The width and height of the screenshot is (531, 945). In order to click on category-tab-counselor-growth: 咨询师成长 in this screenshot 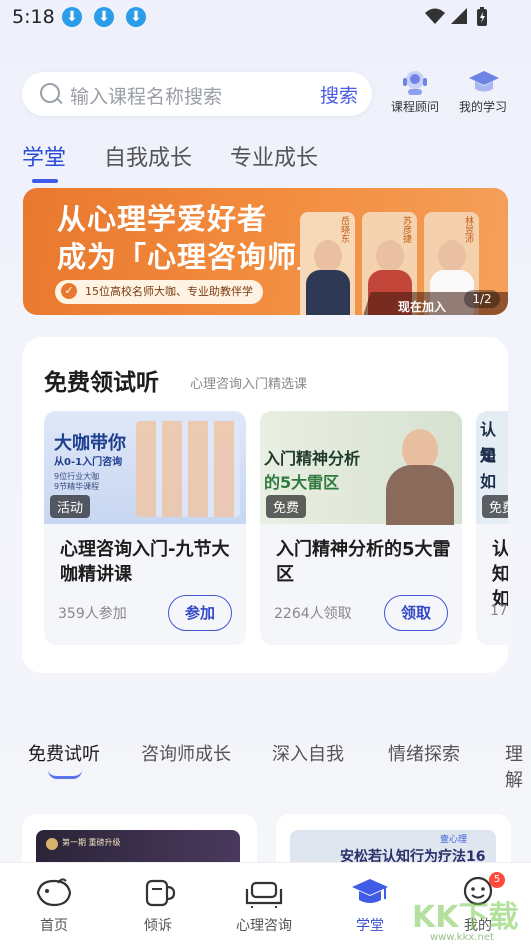, I will do `click(186, 753)`.